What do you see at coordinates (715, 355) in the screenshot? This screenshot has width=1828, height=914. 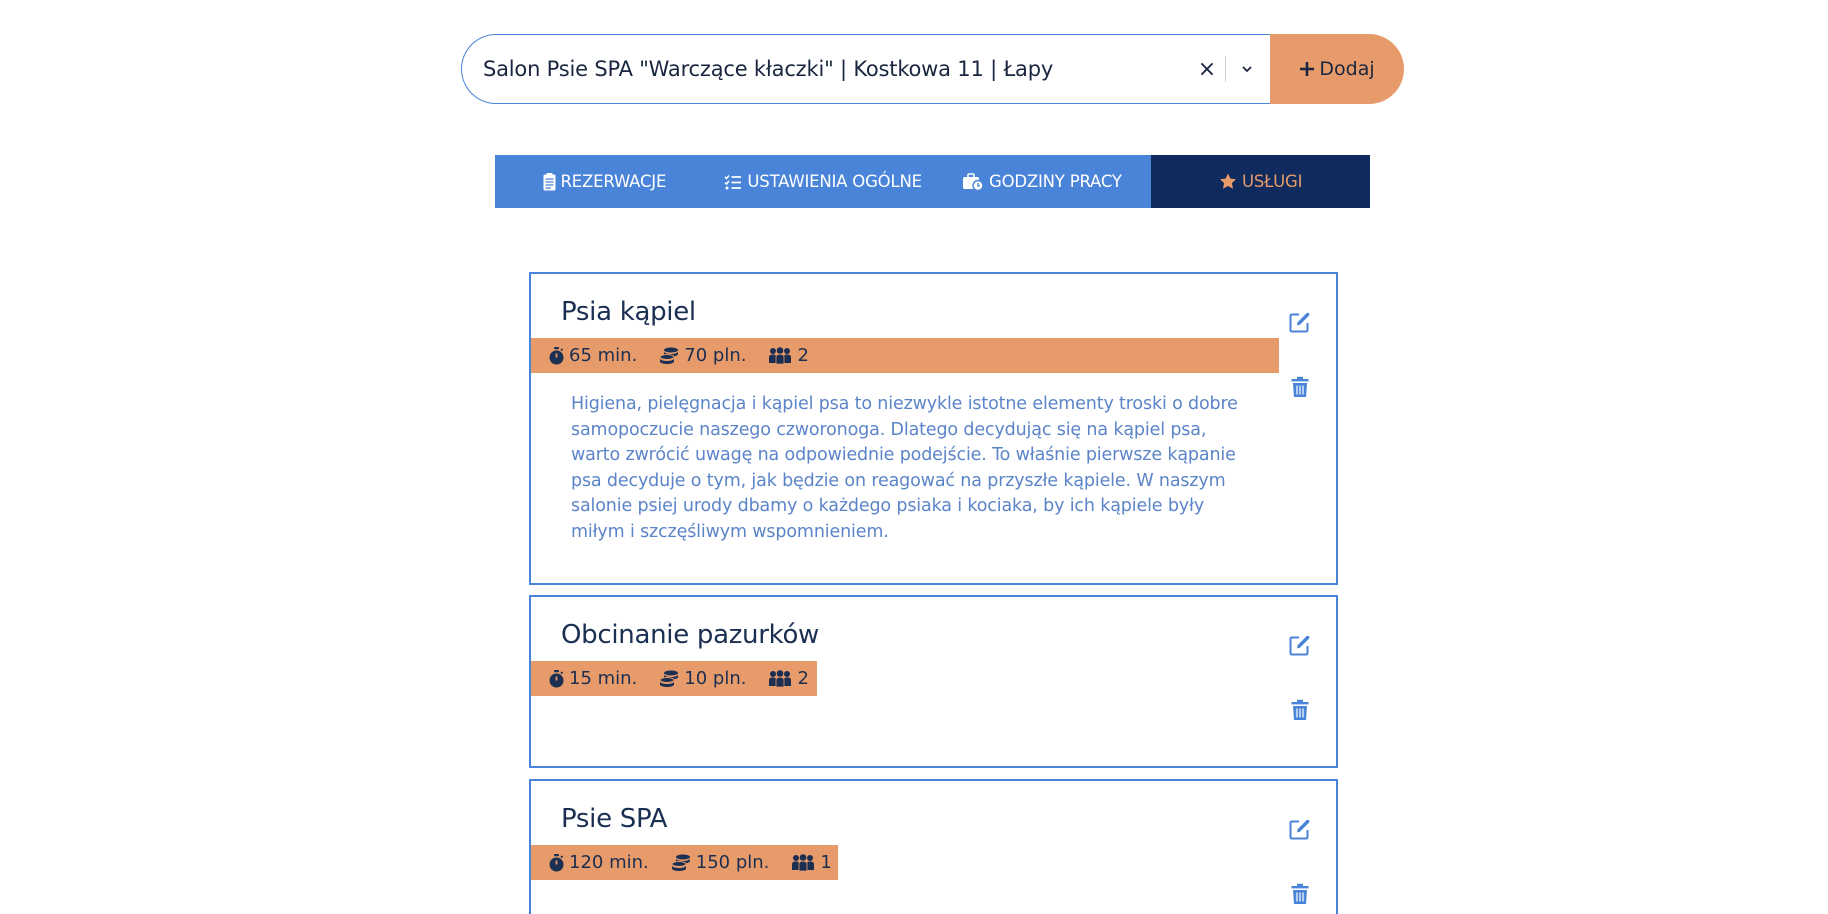 I see `service-price-value: 70 pln.` at bounding box center [715, 355].